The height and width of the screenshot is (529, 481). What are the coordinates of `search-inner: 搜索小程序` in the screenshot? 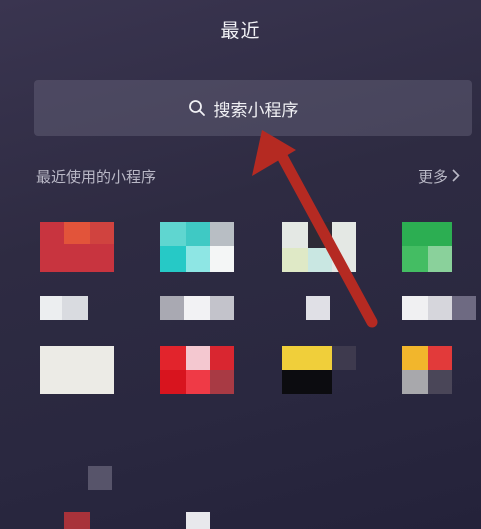 It's located at (243, 108).